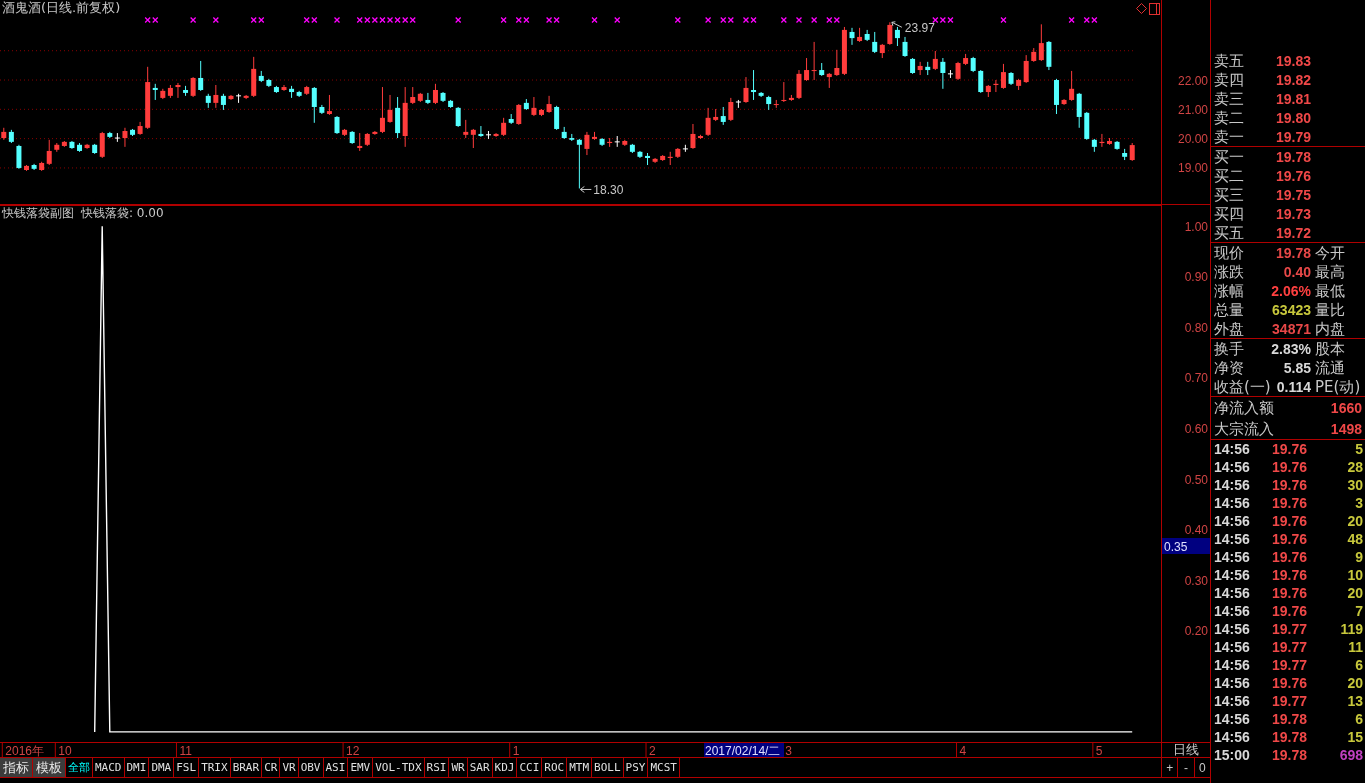 This screenshot has height=783, width=1365. I want to click on indicator-tab: BRAR, so click(246, 767).